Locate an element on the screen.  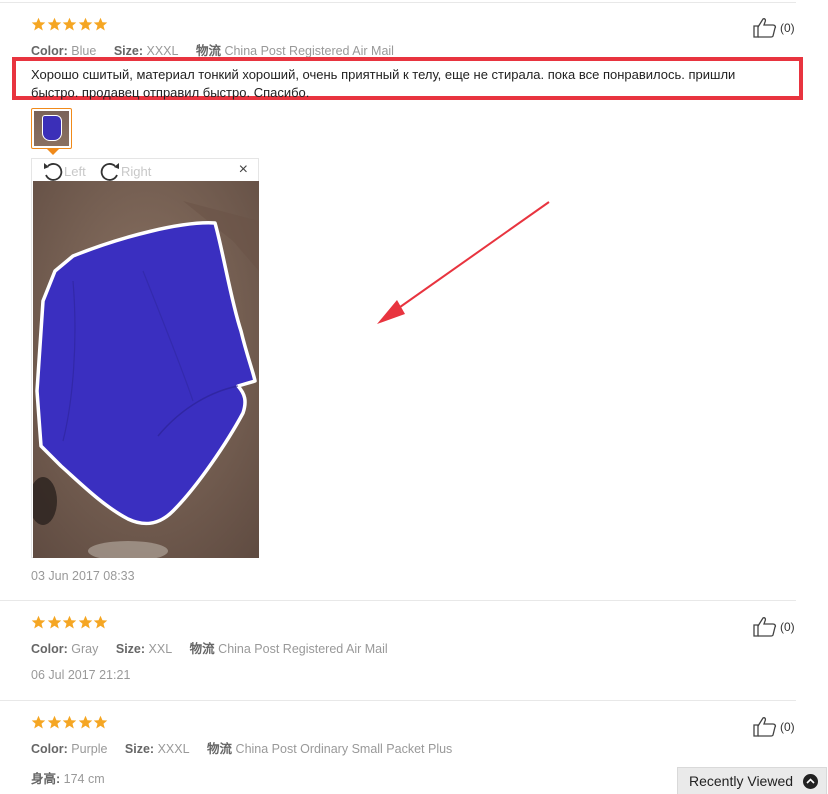
rotate-right-label: Right is located at coordinates (136, 171).